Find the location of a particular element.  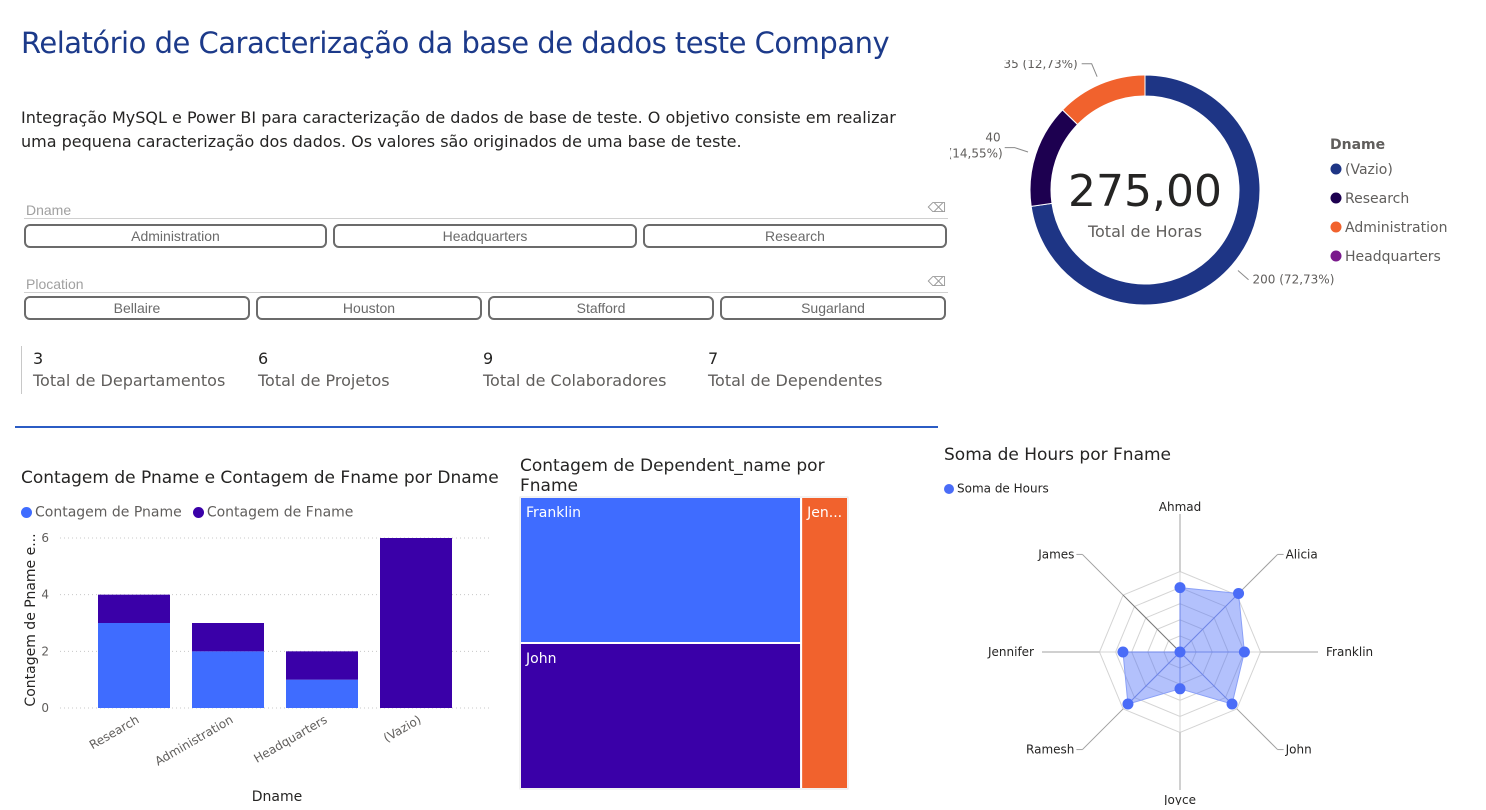

radar-category-label: Alicia is located at coordinates (1302, 554).